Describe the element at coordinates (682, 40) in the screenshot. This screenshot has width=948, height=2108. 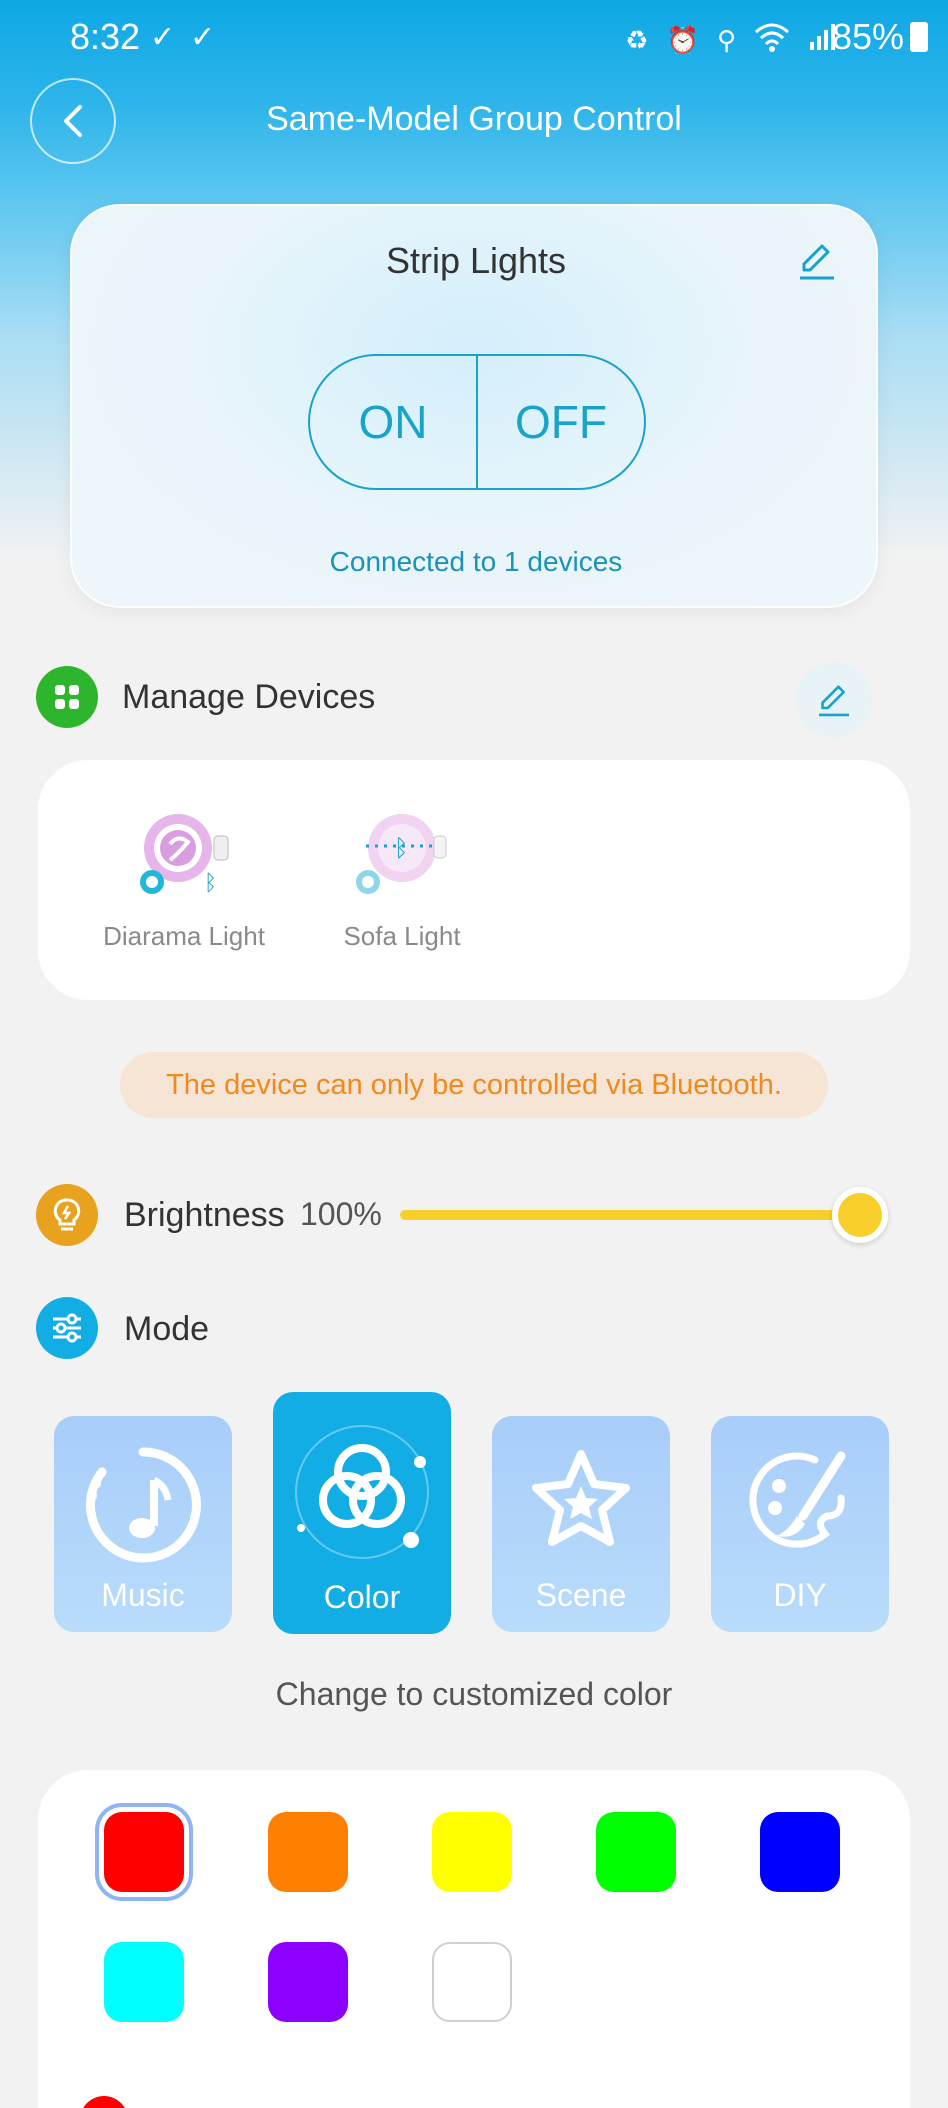
I see `alarm-icon: ⏰` at that location.